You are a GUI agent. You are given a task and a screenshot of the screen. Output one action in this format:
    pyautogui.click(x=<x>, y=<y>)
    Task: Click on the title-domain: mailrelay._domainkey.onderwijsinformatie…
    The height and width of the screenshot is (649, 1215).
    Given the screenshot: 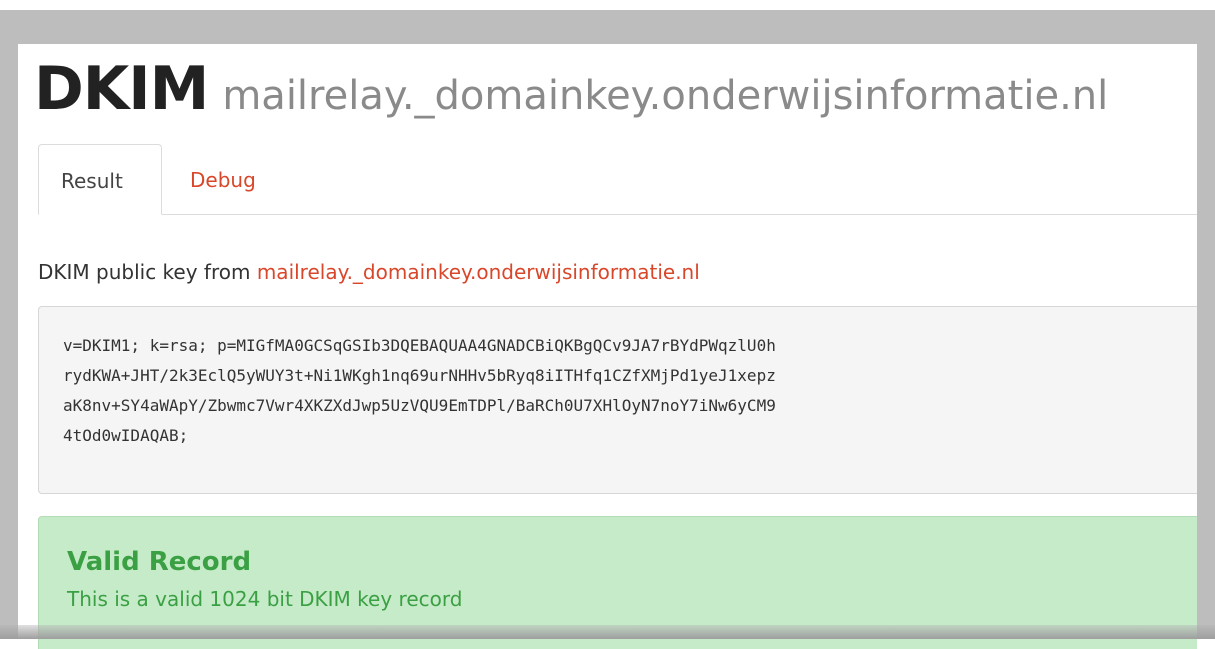 What is the action you would take?
    pyautogui.click(x=665, y=96)
    